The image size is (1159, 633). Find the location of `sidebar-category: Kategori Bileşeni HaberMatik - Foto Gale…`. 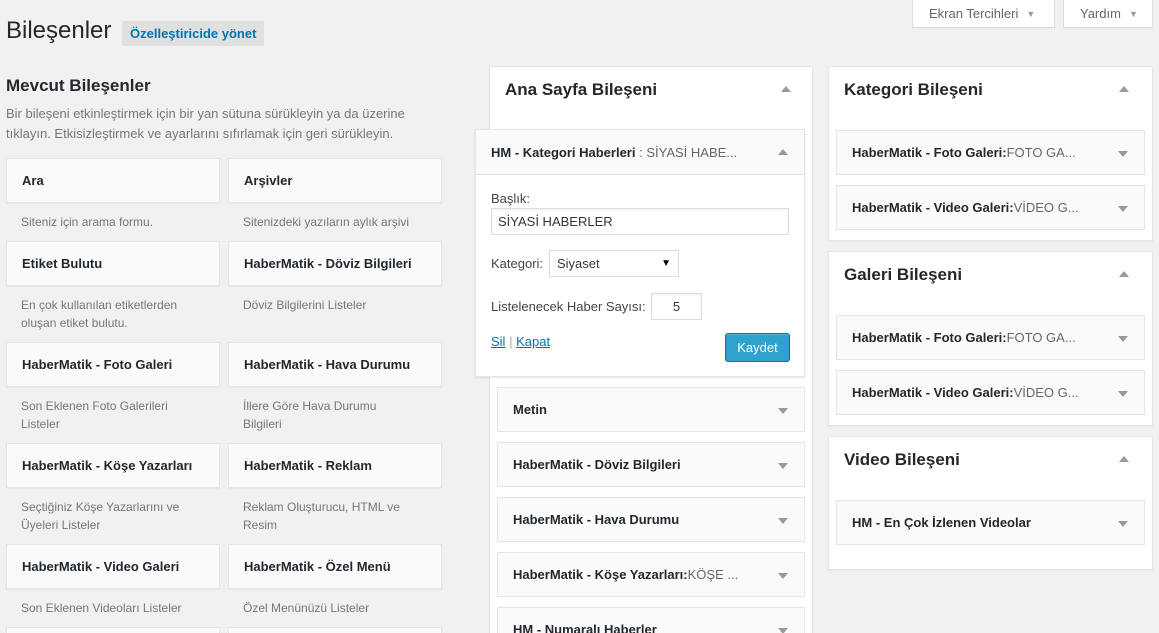

sidebar-category: Kategori Bileşeni HaberMatik - Foto Gale… is located at coordinates (990, 153).